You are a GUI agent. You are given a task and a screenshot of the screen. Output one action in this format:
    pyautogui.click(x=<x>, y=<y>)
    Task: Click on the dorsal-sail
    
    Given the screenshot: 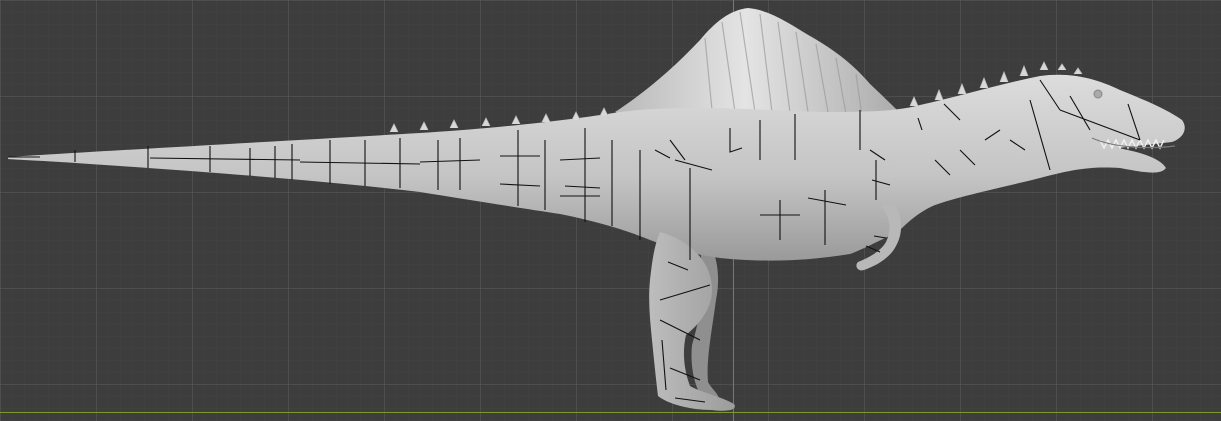 What is the action you would take?
    pyautogui.click(x=760, y=66)
    